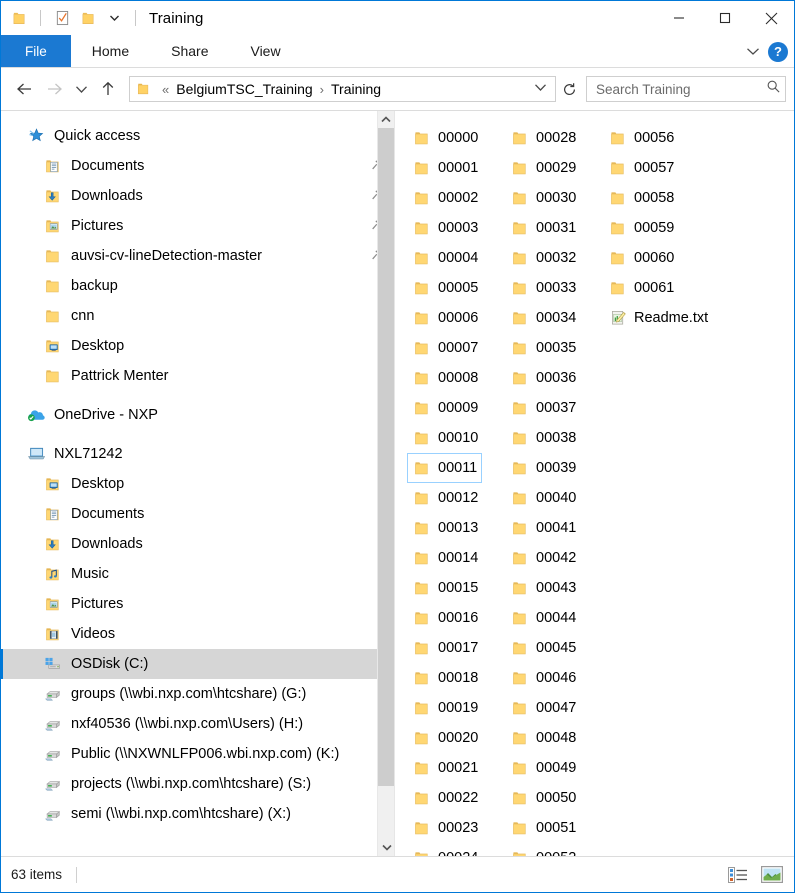  I want to click on expand-ribbon-icon, so click(753, 52).